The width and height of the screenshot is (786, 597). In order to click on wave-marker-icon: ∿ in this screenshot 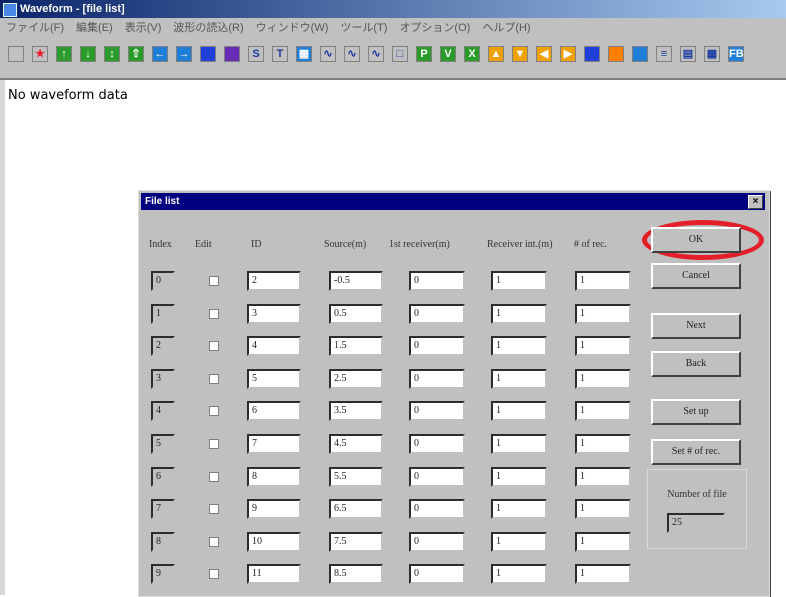, I will do `click(352, 54)`.